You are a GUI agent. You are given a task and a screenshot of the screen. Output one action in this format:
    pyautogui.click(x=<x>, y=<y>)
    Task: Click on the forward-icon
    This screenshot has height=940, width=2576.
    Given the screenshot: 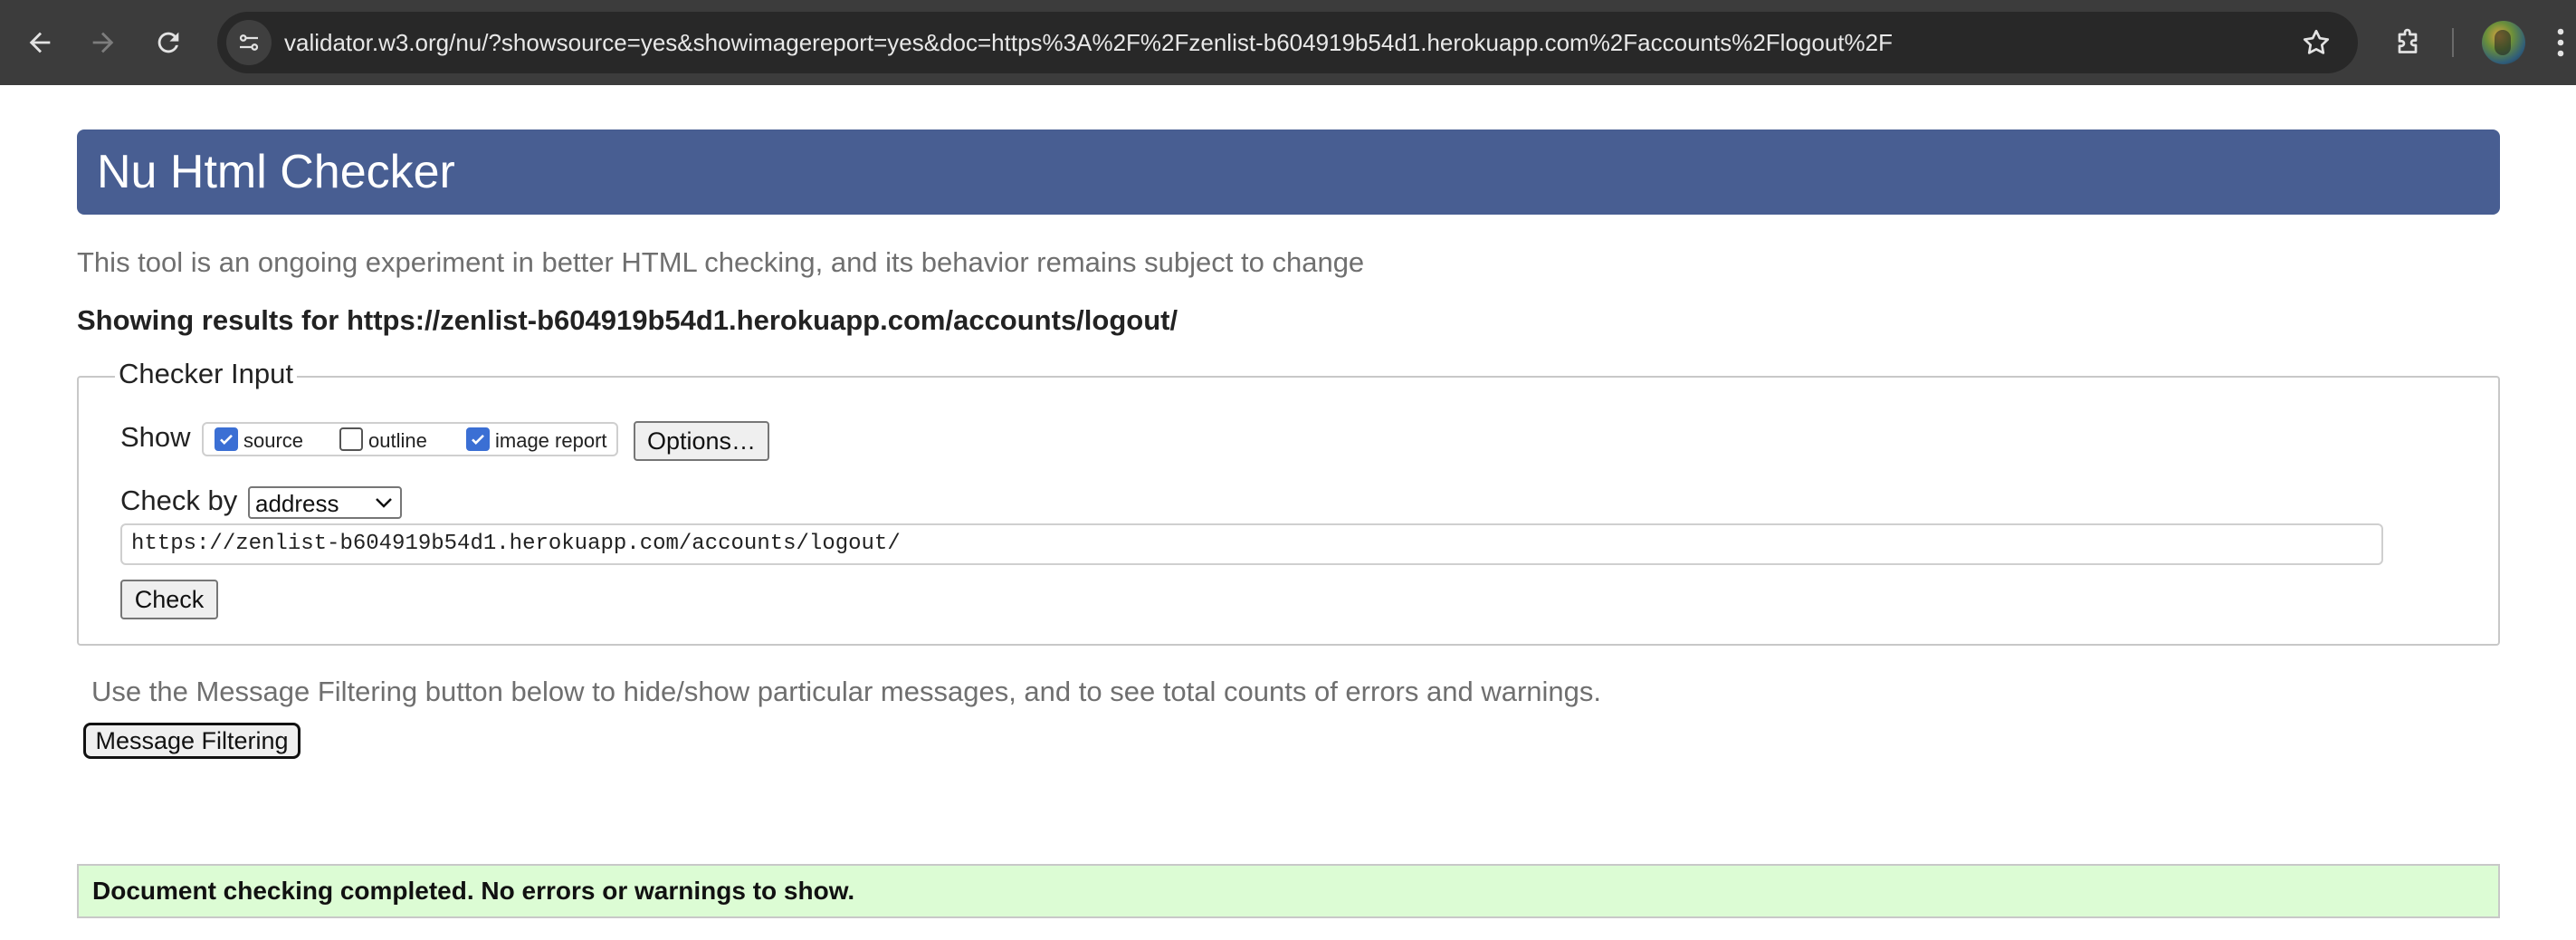 What is the action you would take?
    pyautogui.click(x=103, y=42)
    